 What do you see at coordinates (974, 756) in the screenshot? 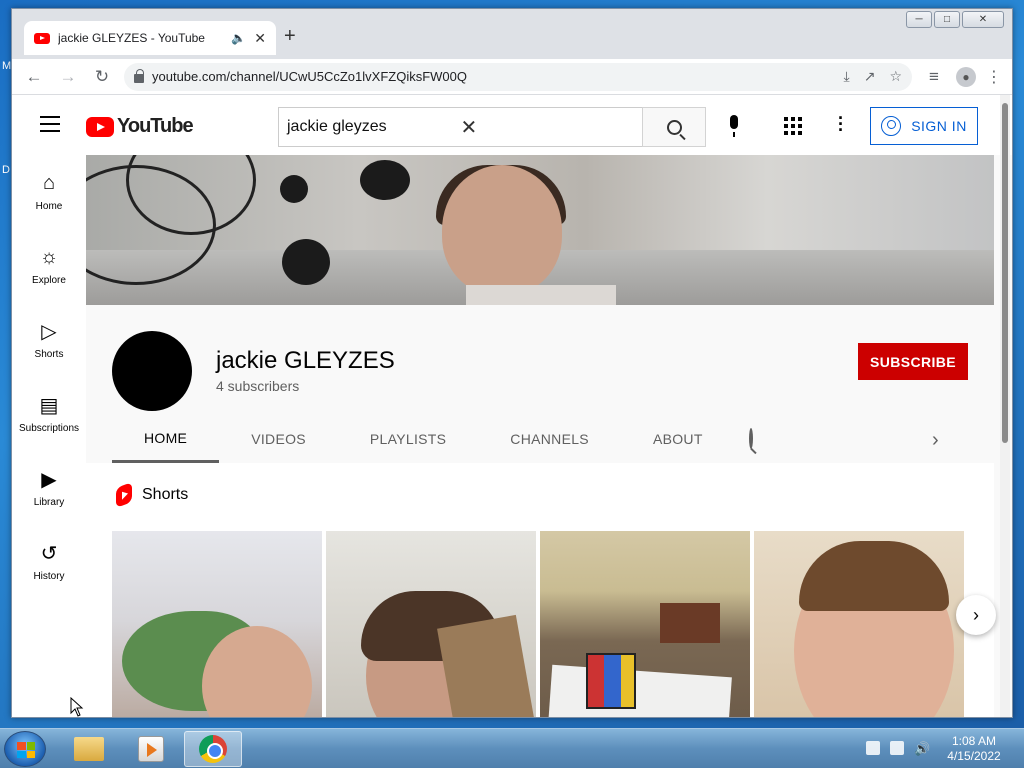
I see `clock-date: 4/15/2022` at bounding box center [974, 756].